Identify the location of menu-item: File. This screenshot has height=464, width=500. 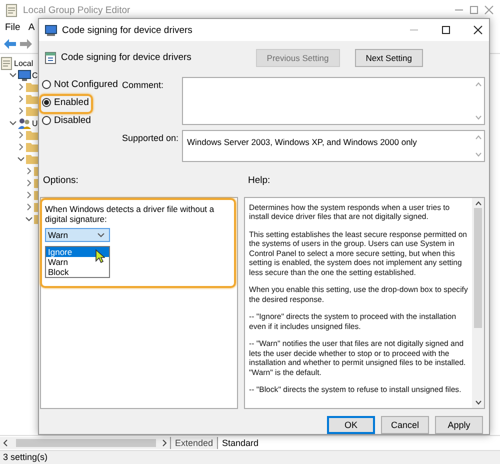
(12, 27).